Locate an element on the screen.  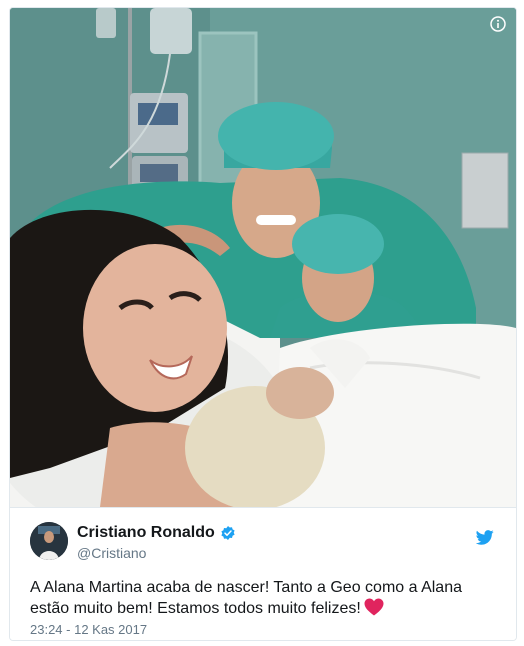
twitter-bird-icon is located at coordinates (485, 537).